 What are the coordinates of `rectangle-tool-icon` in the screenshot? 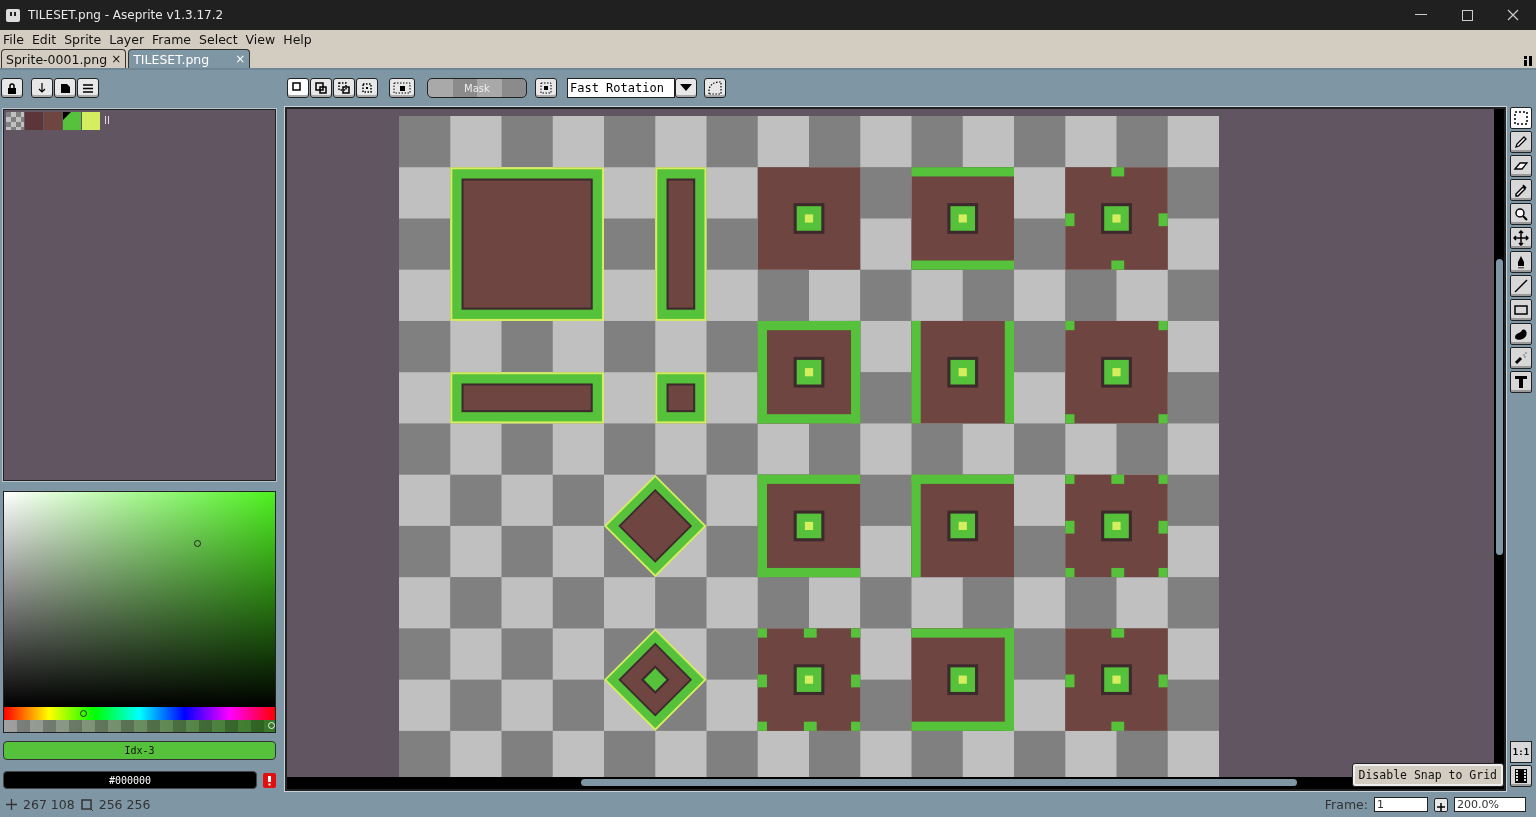 It's located at (1521, 310).